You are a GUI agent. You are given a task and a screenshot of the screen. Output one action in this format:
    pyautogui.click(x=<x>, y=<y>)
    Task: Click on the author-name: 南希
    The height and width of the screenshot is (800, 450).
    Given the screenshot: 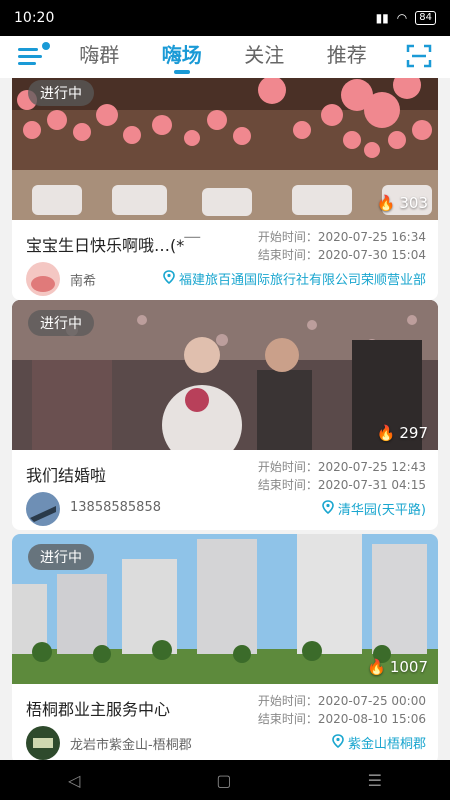 What is the action you would take?
    pyautogui.click(x=83, y=281)
    